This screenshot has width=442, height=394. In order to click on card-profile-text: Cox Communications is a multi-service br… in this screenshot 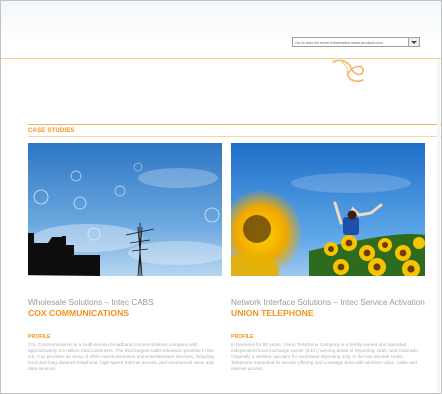, I will do `click(121, 357)`.